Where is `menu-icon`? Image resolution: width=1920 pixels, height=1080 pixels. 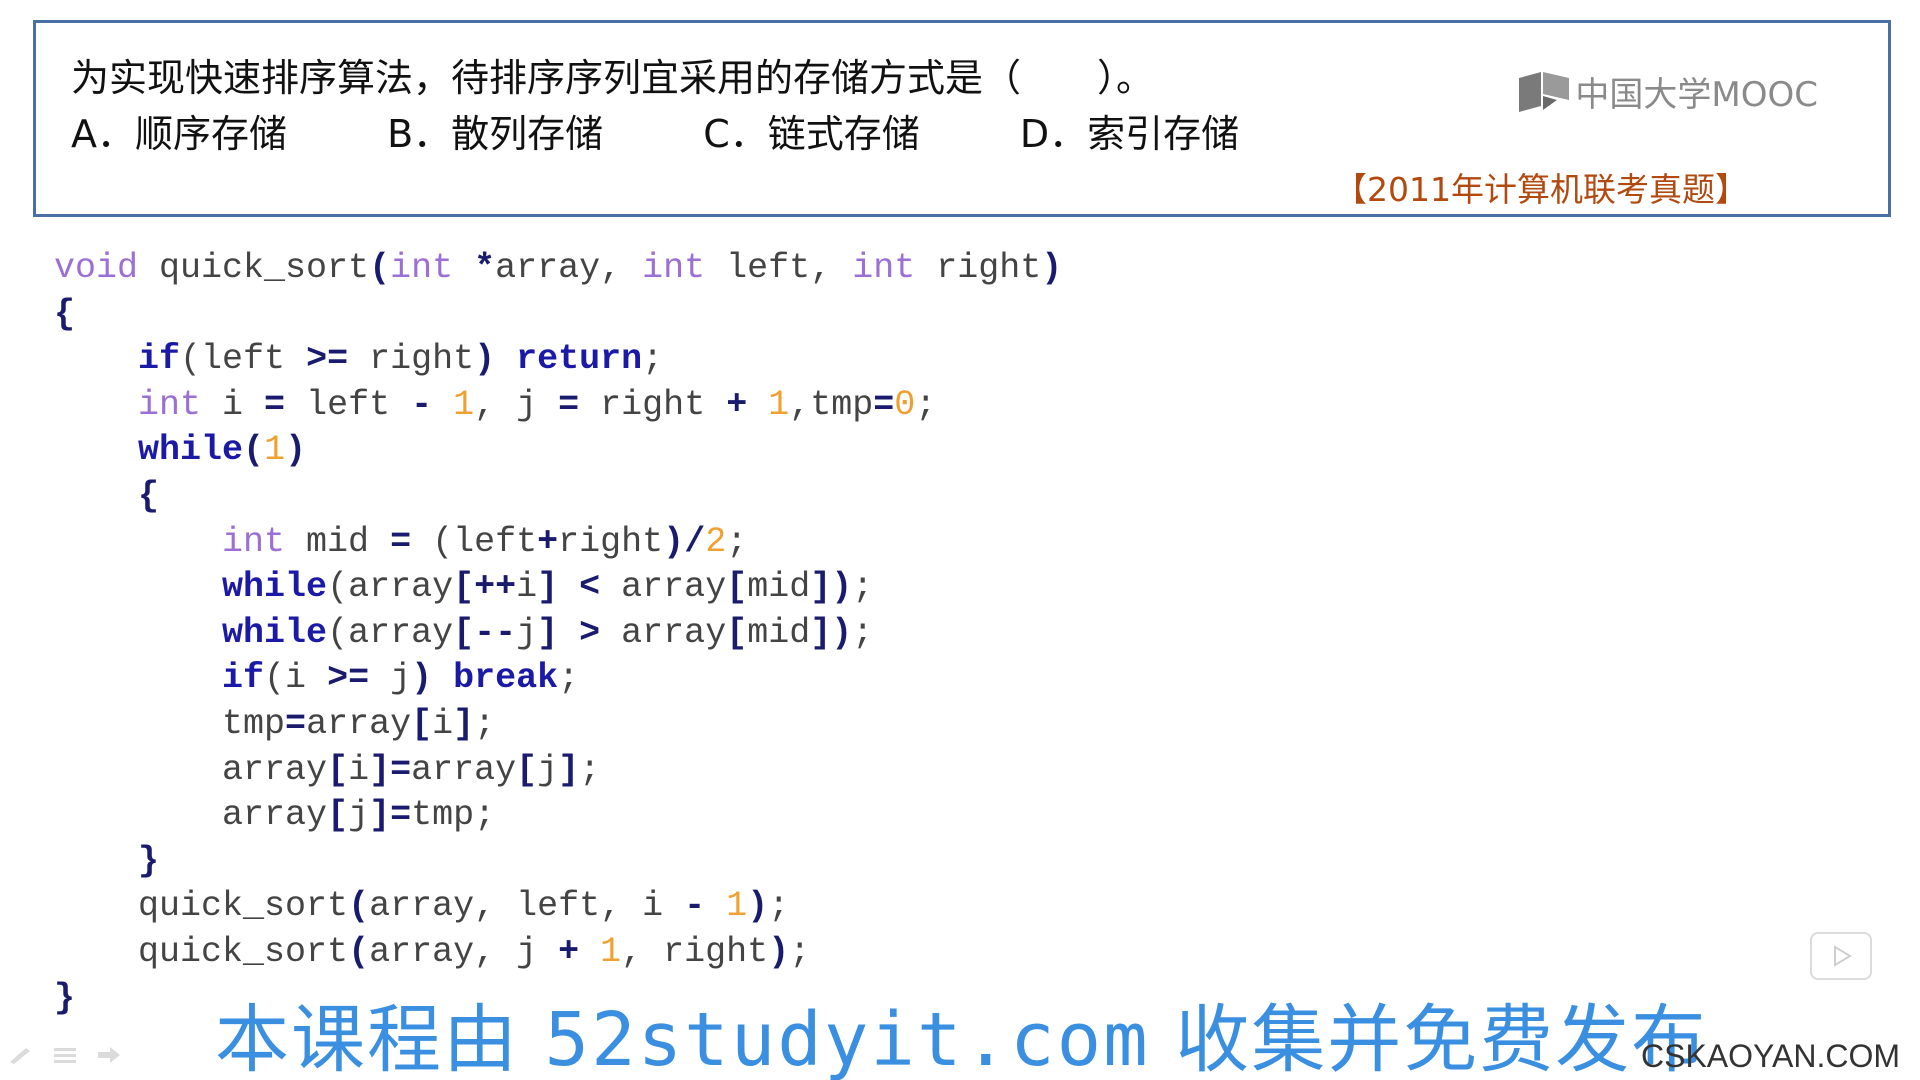
menu-icon is located at coordinates (65, 1057).